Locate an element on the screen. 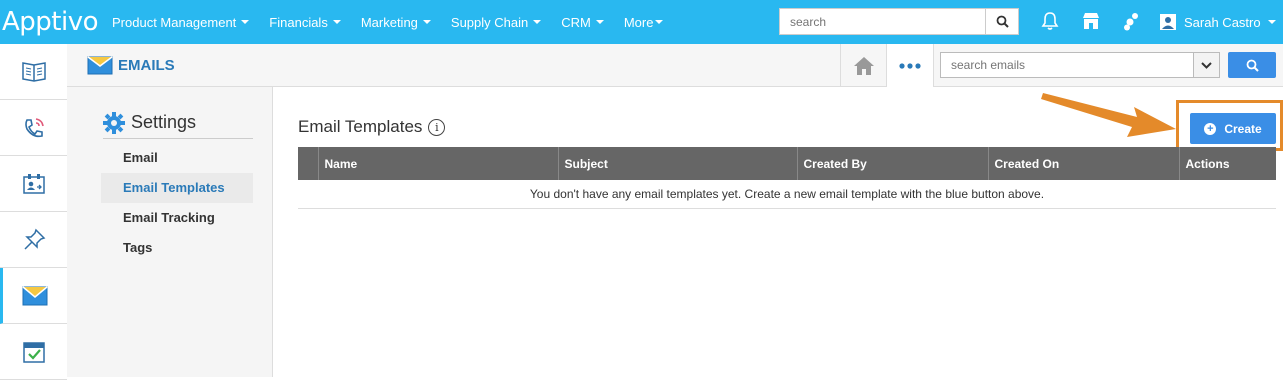 The width and height of the screenshot is (1283, 380). app-title: EMAILS is located at coordinates (131, 65).